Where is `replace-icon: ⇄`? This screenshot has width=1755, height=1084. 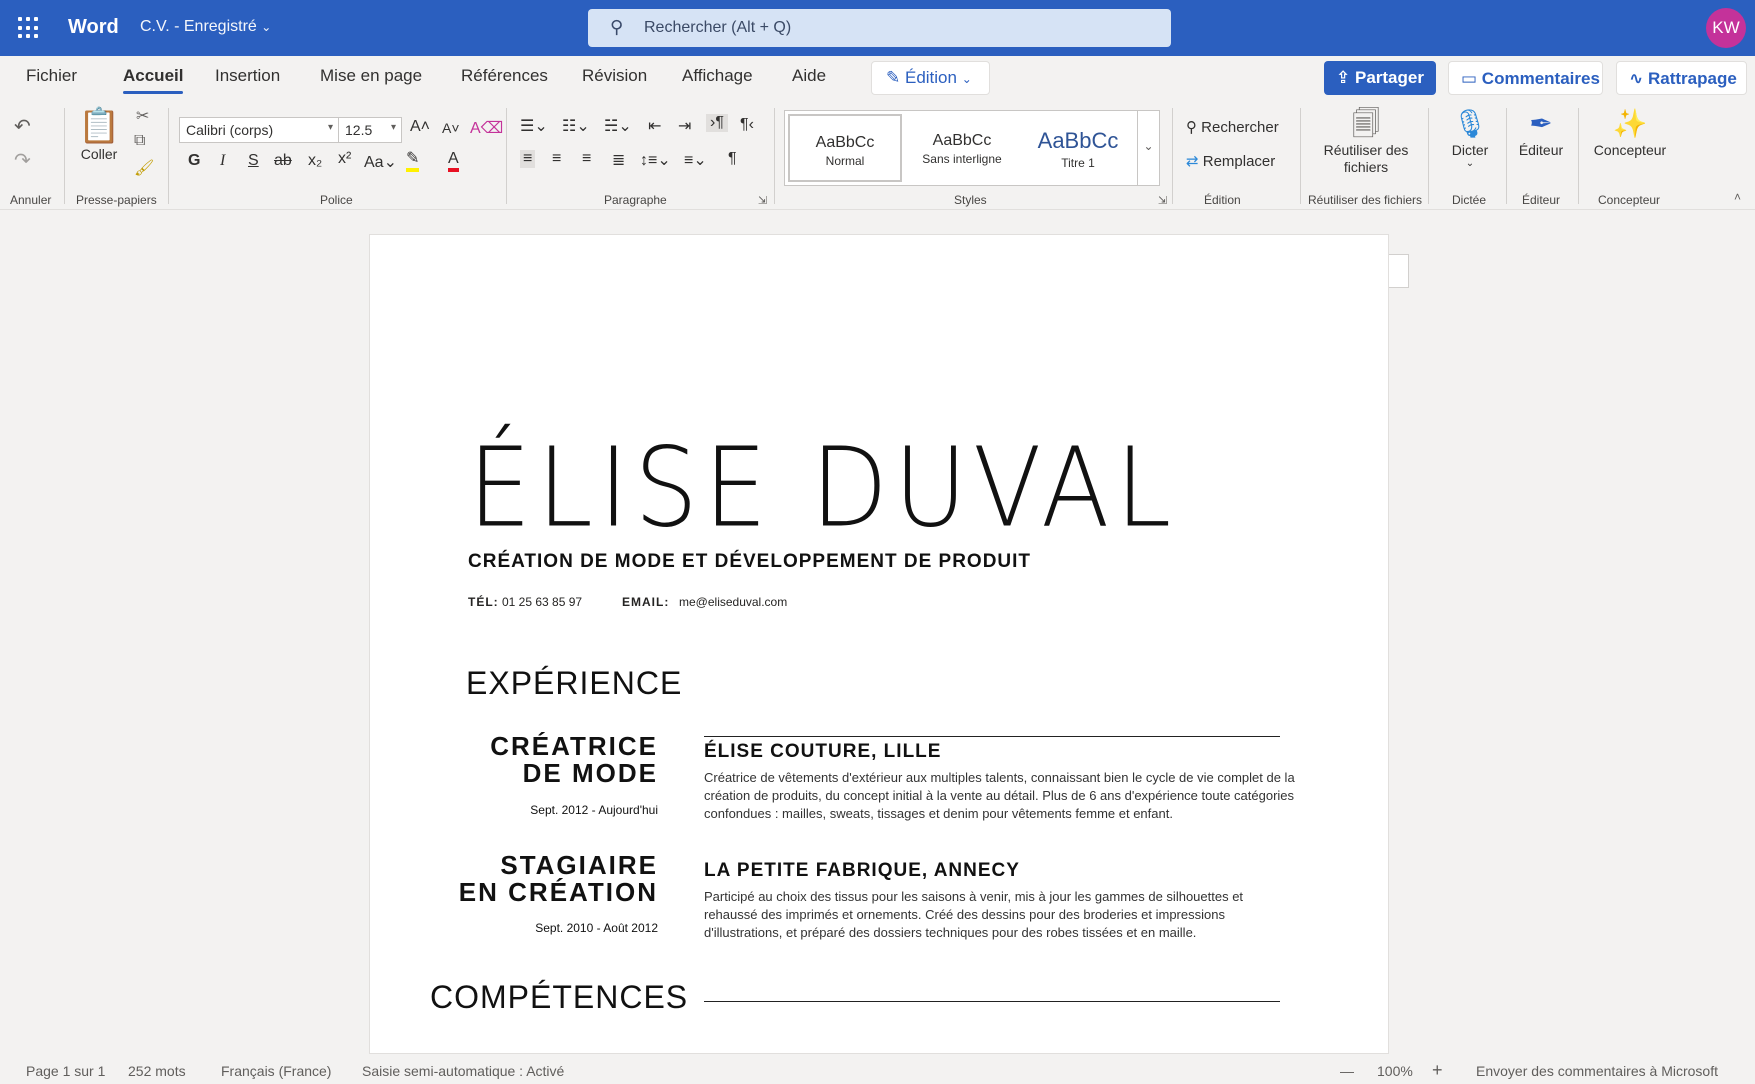 replace-icon: ⇄ is located at coordinates (1192, 161).